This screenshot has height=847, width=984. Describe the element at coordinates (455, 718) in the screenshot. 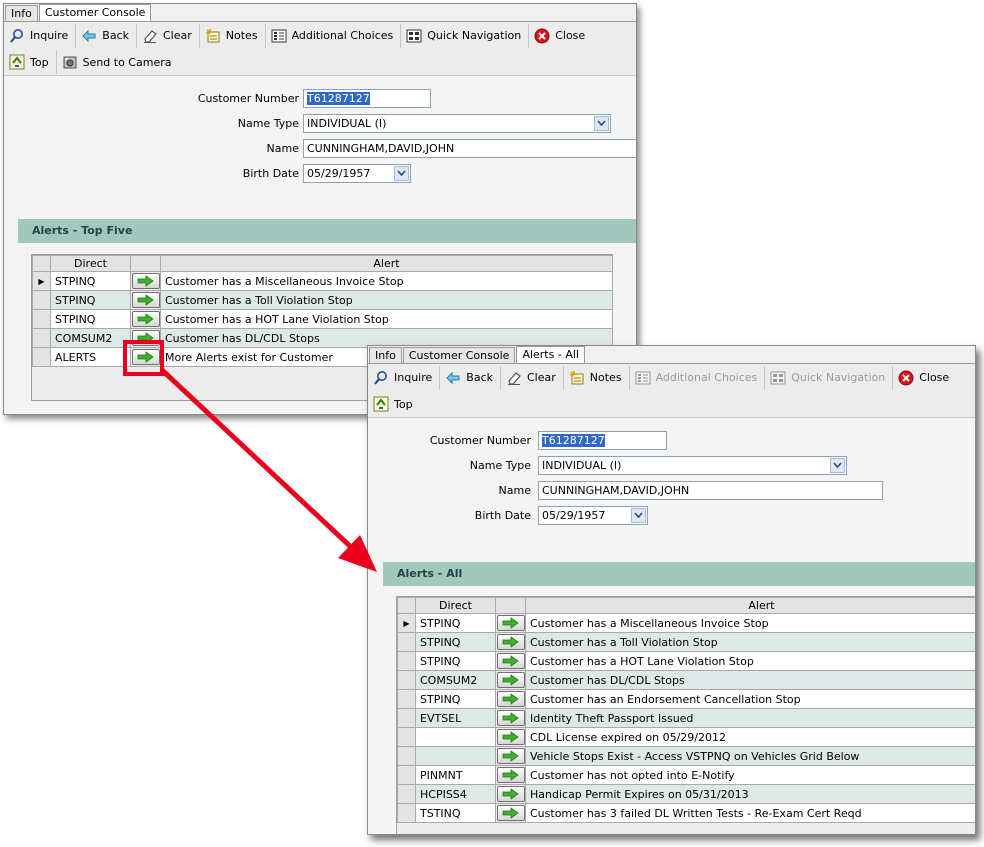

I see `direct-cell: EVTSEL` at that location.